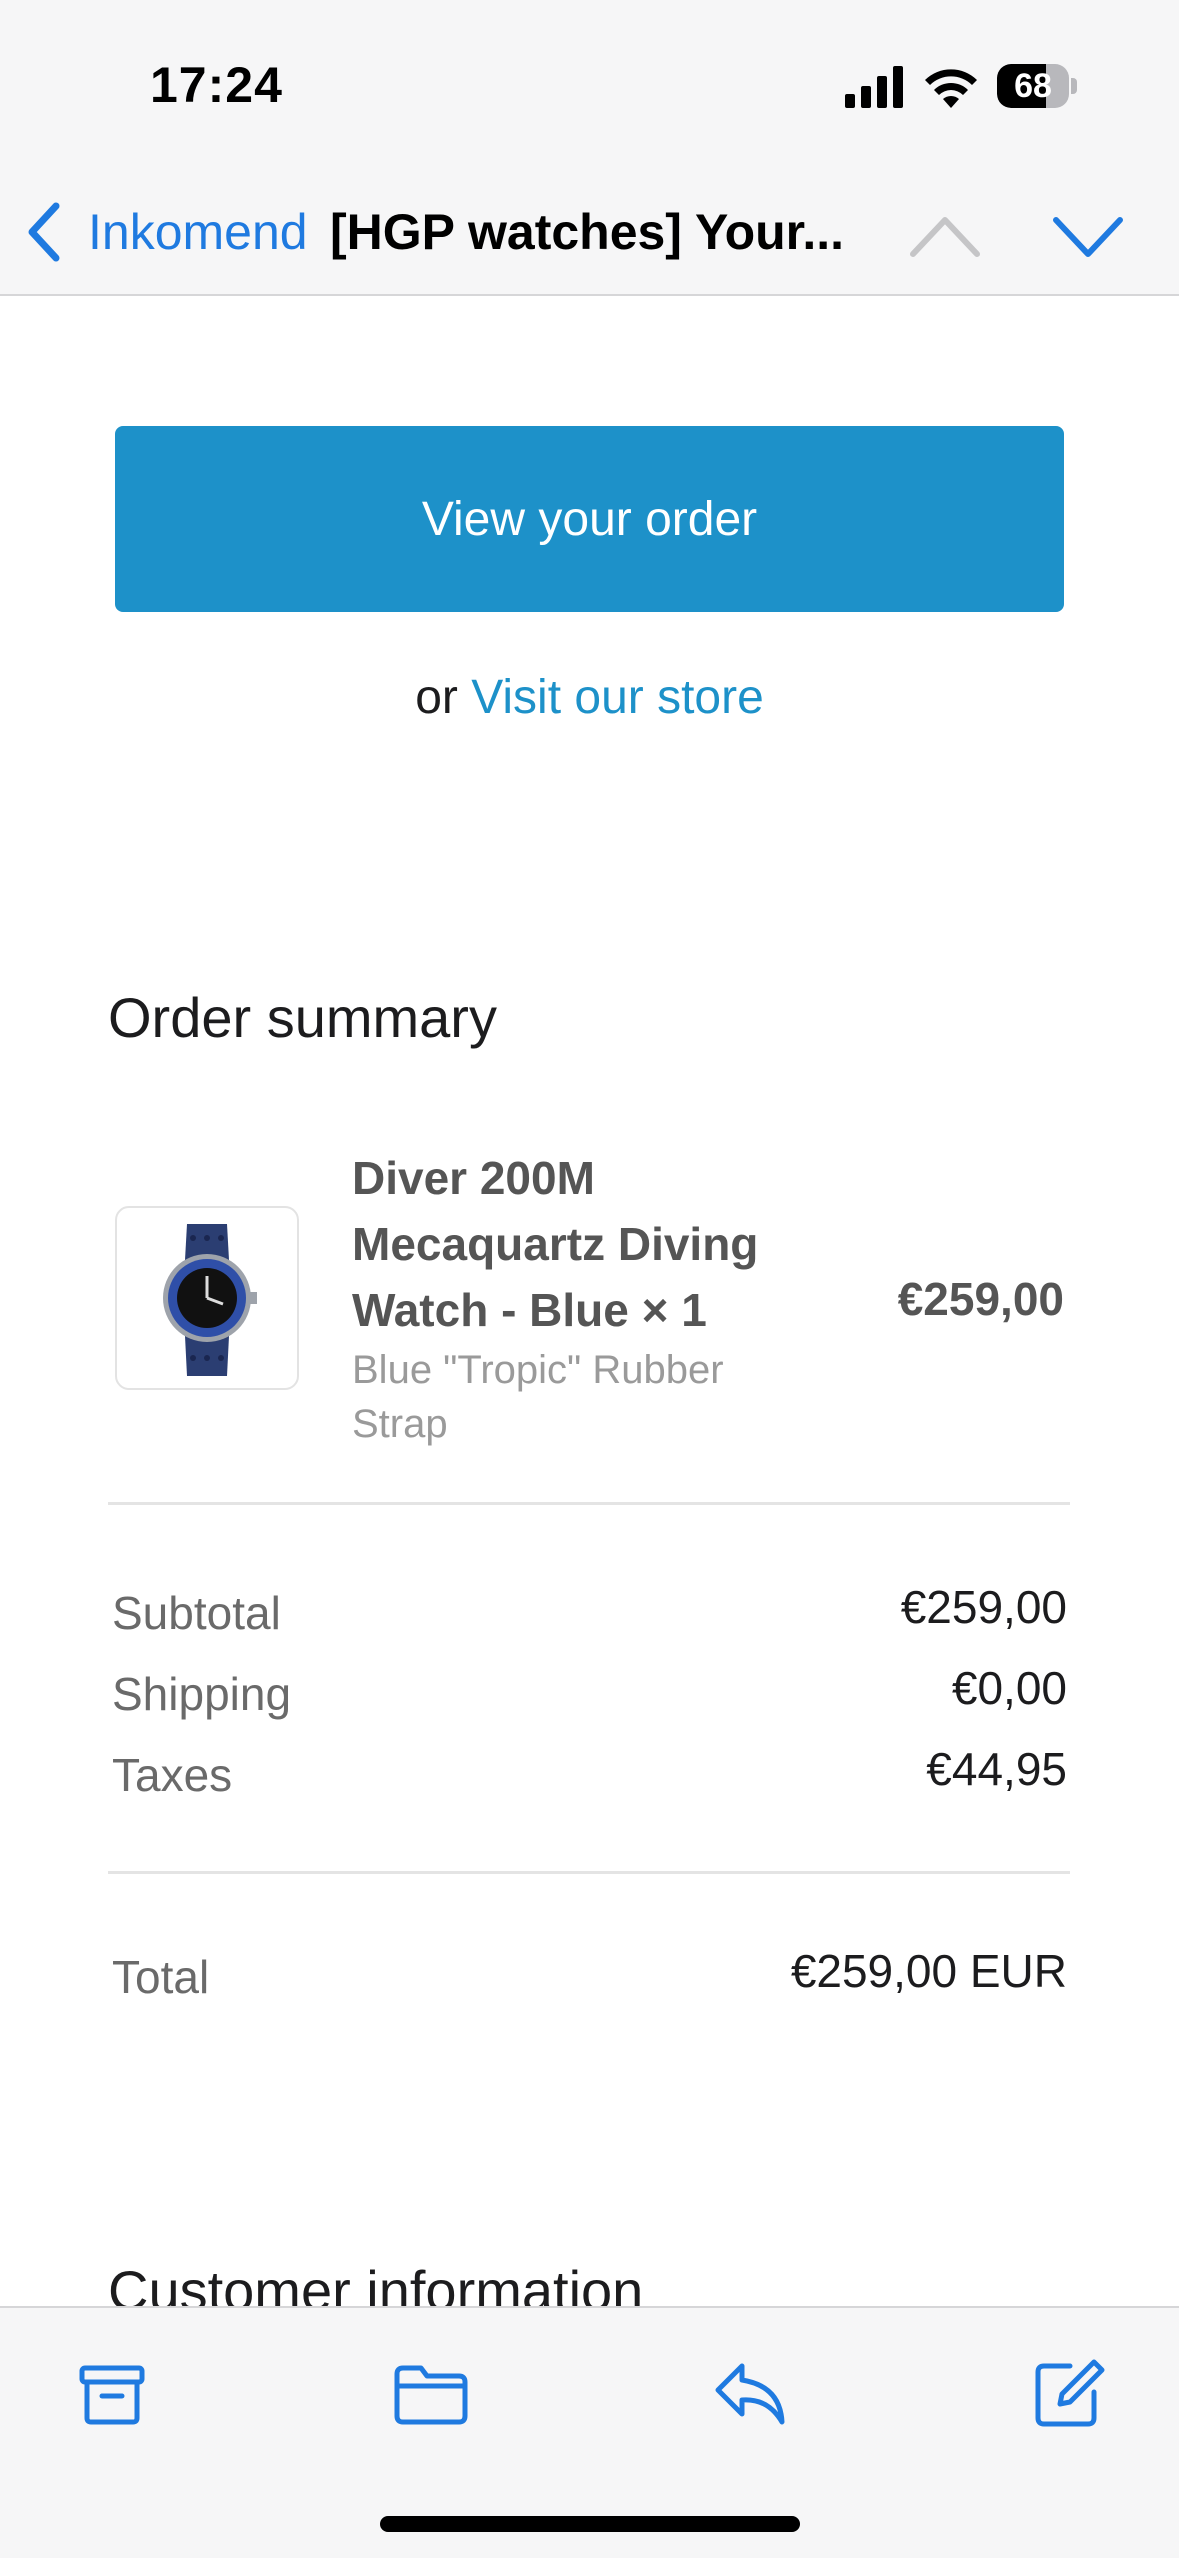 The width and height of the screenshot is (1179, 2558). Describe the element at coordinates (1068, 2394) in the screenshot. I see `compose-icon` at that location.